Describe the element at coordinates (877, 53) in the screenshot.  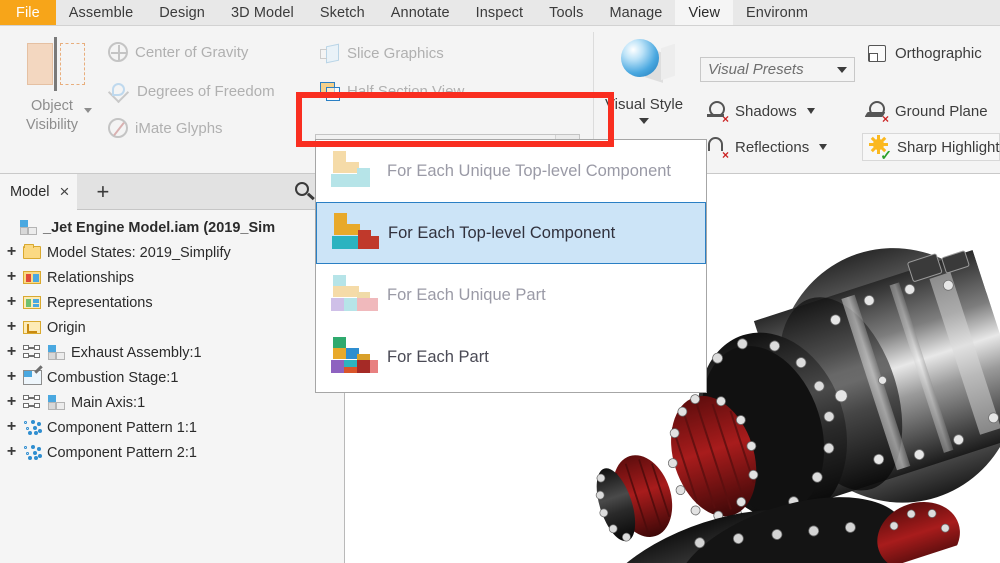
I see `orthographic-icon` at that location.